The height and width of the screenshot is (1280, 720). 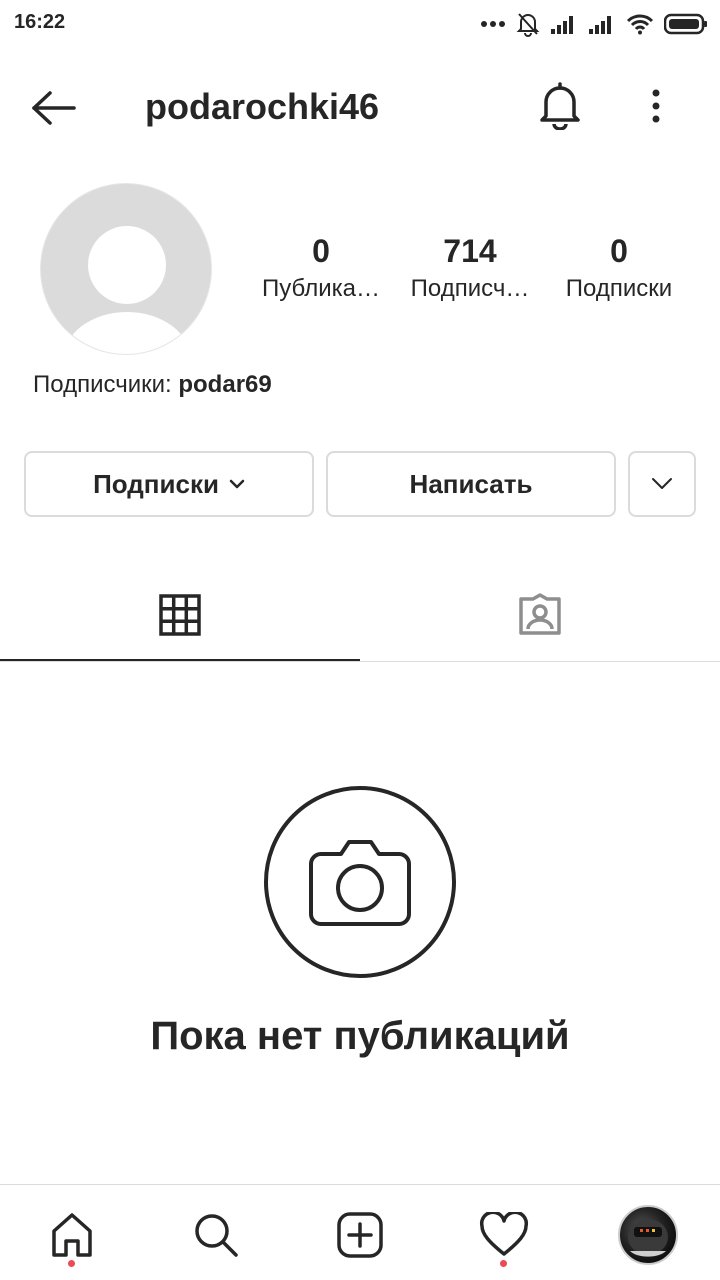 I want to click on notifications-button, so click(x=560, y=106).